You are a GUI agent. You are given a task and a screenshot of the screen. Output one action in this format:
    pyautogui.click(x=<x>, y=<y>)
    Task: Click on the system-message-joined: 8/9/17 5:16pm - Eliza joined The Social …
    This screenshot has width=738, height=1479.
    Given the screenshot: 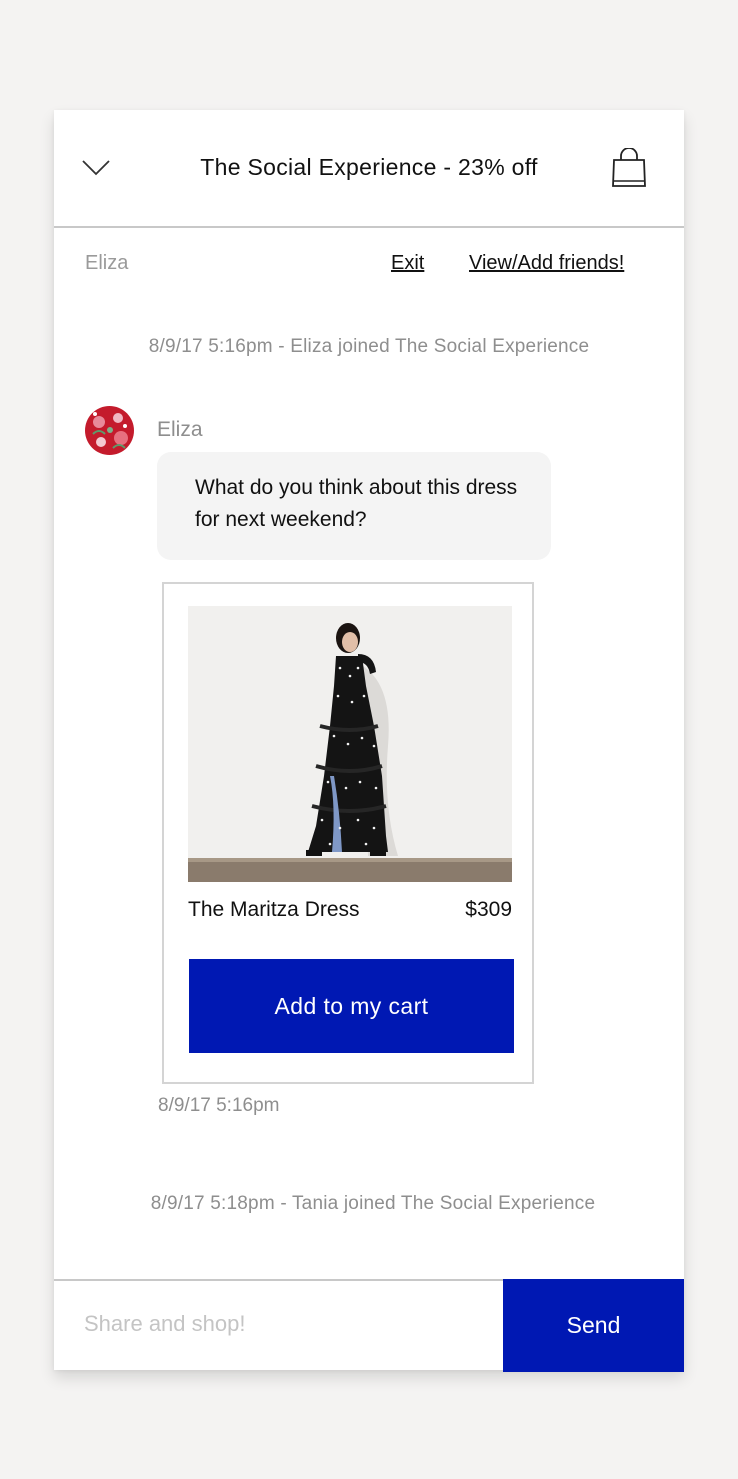 What is the action you would take?
    pyautogui.click(x=369, y=346)
    